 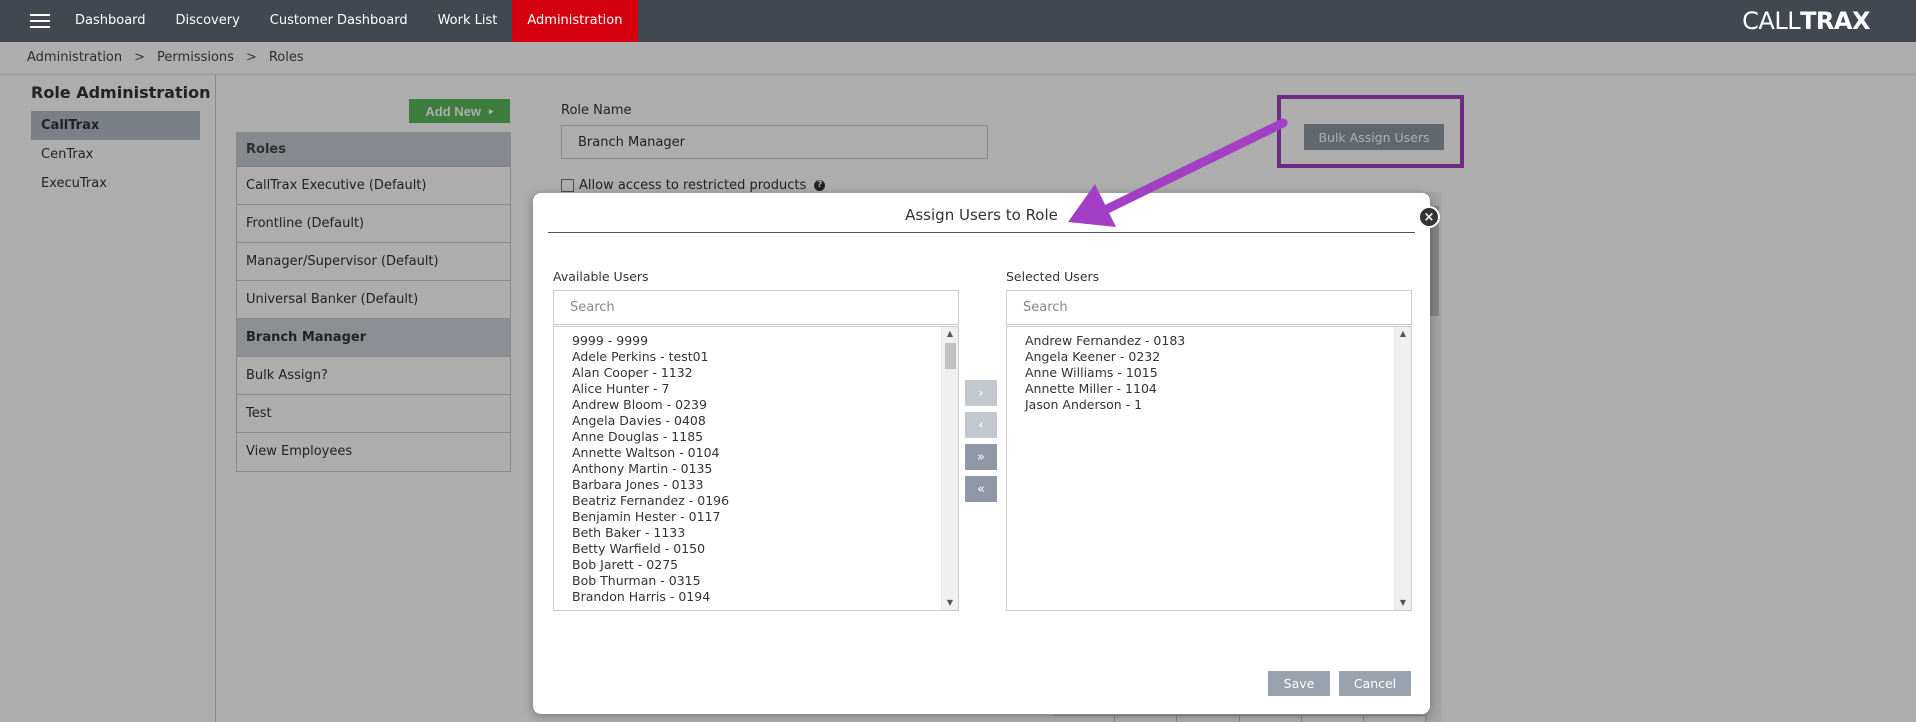 What do you see at coordinates (765, 549) in the screenshot?
I see `list-item: Betty Warfield - 0150` at bounding box center [765, 549].